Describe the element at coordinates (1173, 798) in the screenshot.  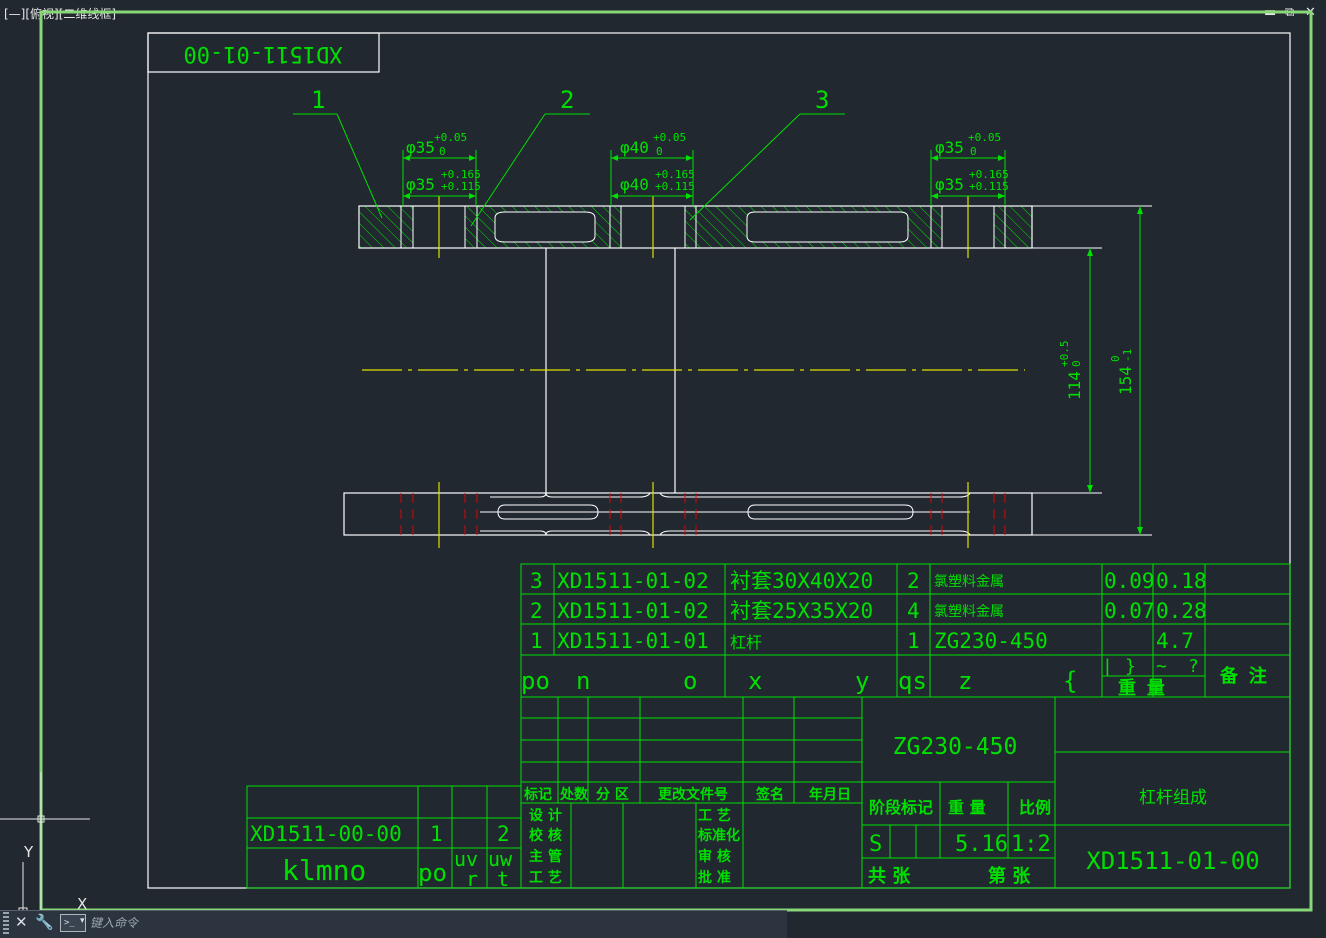
I see `svg-text: 杠杆组成` at that location.